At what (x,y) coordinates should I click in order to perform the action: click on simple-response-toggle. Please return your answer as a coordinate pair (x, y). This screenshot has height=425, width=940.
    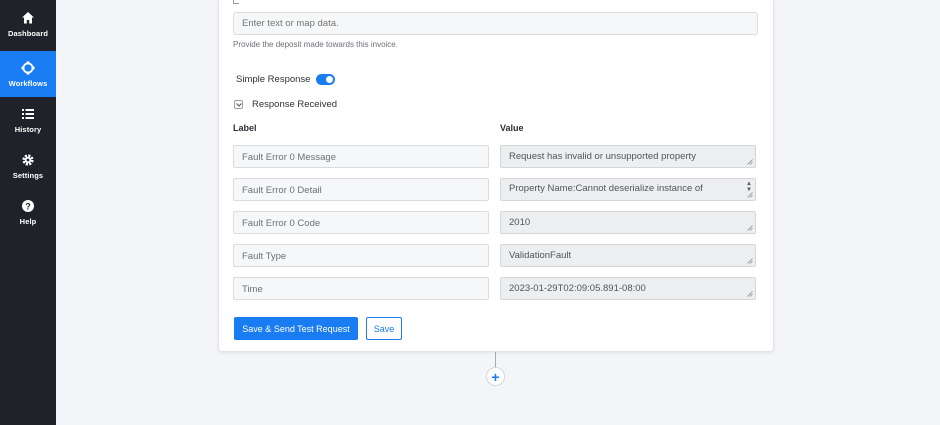
    Looking at the image, I should click on (325, 79).